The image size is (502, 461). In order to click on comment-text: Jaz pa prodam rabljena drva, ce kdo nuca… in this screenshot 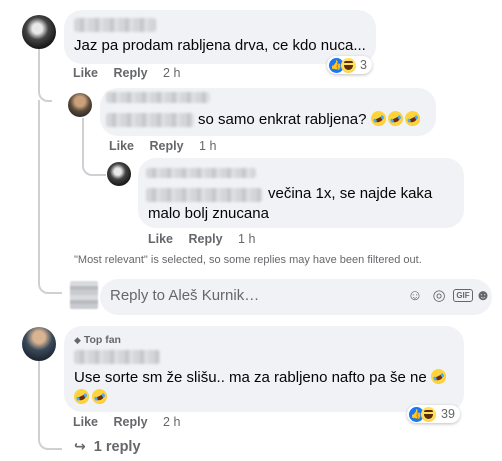, I will do `click(220, 45)`.